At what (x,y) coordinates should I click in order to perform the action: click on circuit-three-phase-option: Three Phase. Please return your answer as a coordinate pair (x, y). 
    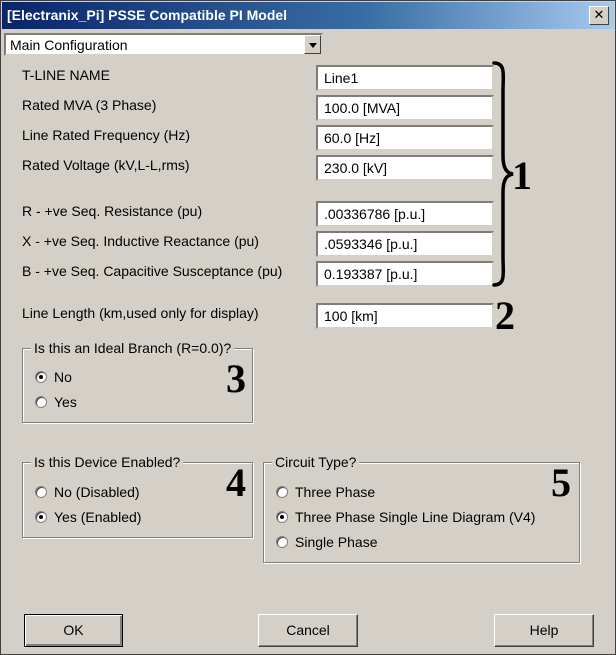
    Looking at the image, I should click on (325, 492).